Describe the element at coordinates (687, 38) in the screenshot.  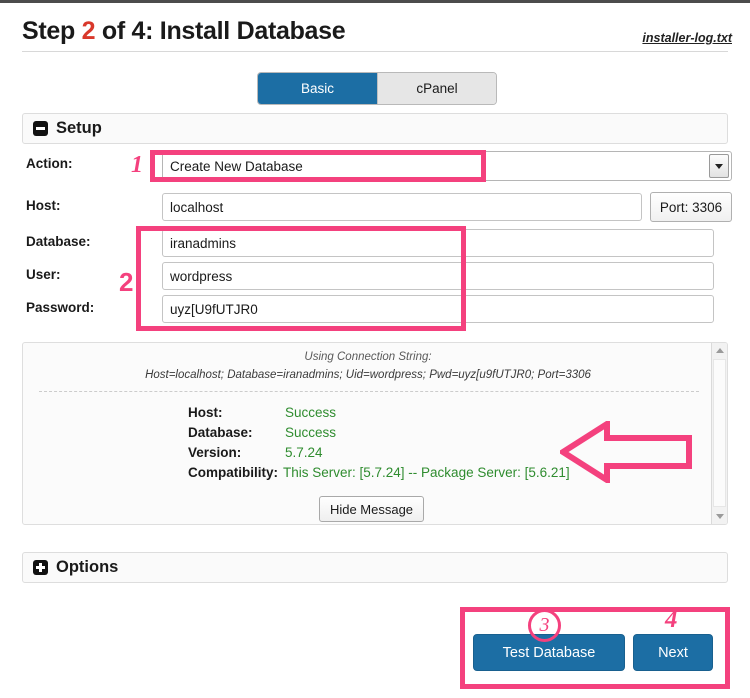
I see `installer-log-link: installer-log.txt` at that location.